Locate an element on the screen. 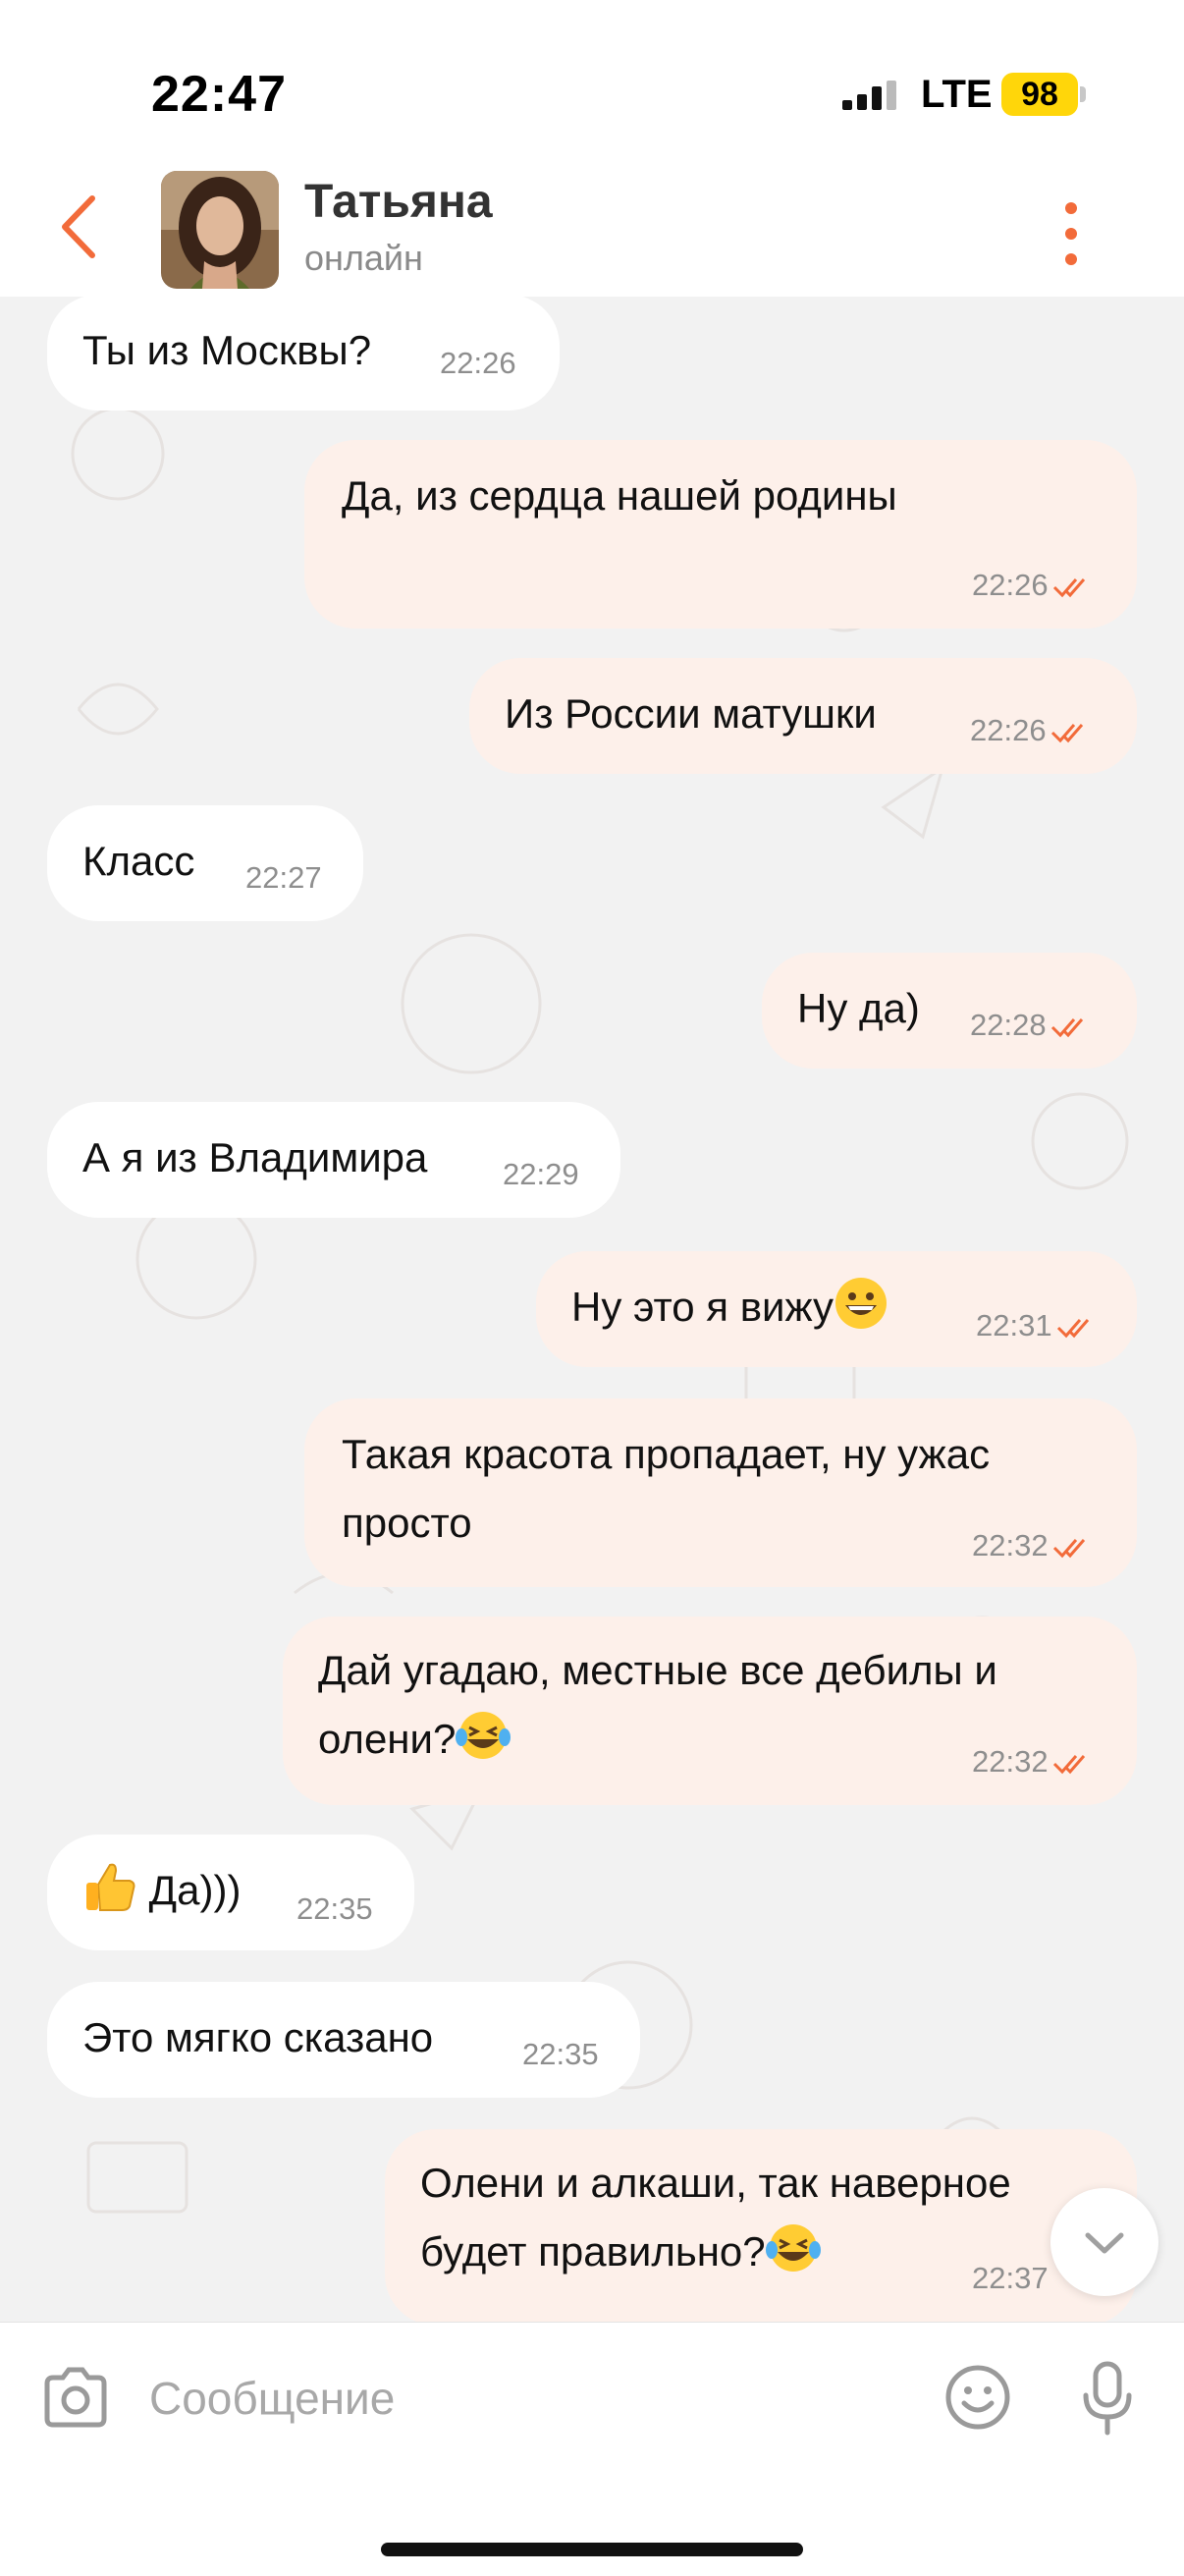 The height and width of the screenshot is (2576, 1184). message-input is located at coordinates (522, 2398).